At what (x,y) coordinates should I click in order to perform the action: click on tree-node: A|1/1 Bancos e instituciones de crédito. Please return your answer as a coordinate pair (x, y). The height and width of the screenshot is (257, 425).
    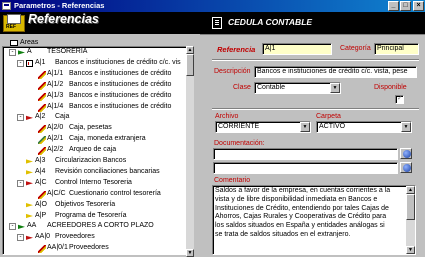
    Looking at the image, I should click on (109, 74).